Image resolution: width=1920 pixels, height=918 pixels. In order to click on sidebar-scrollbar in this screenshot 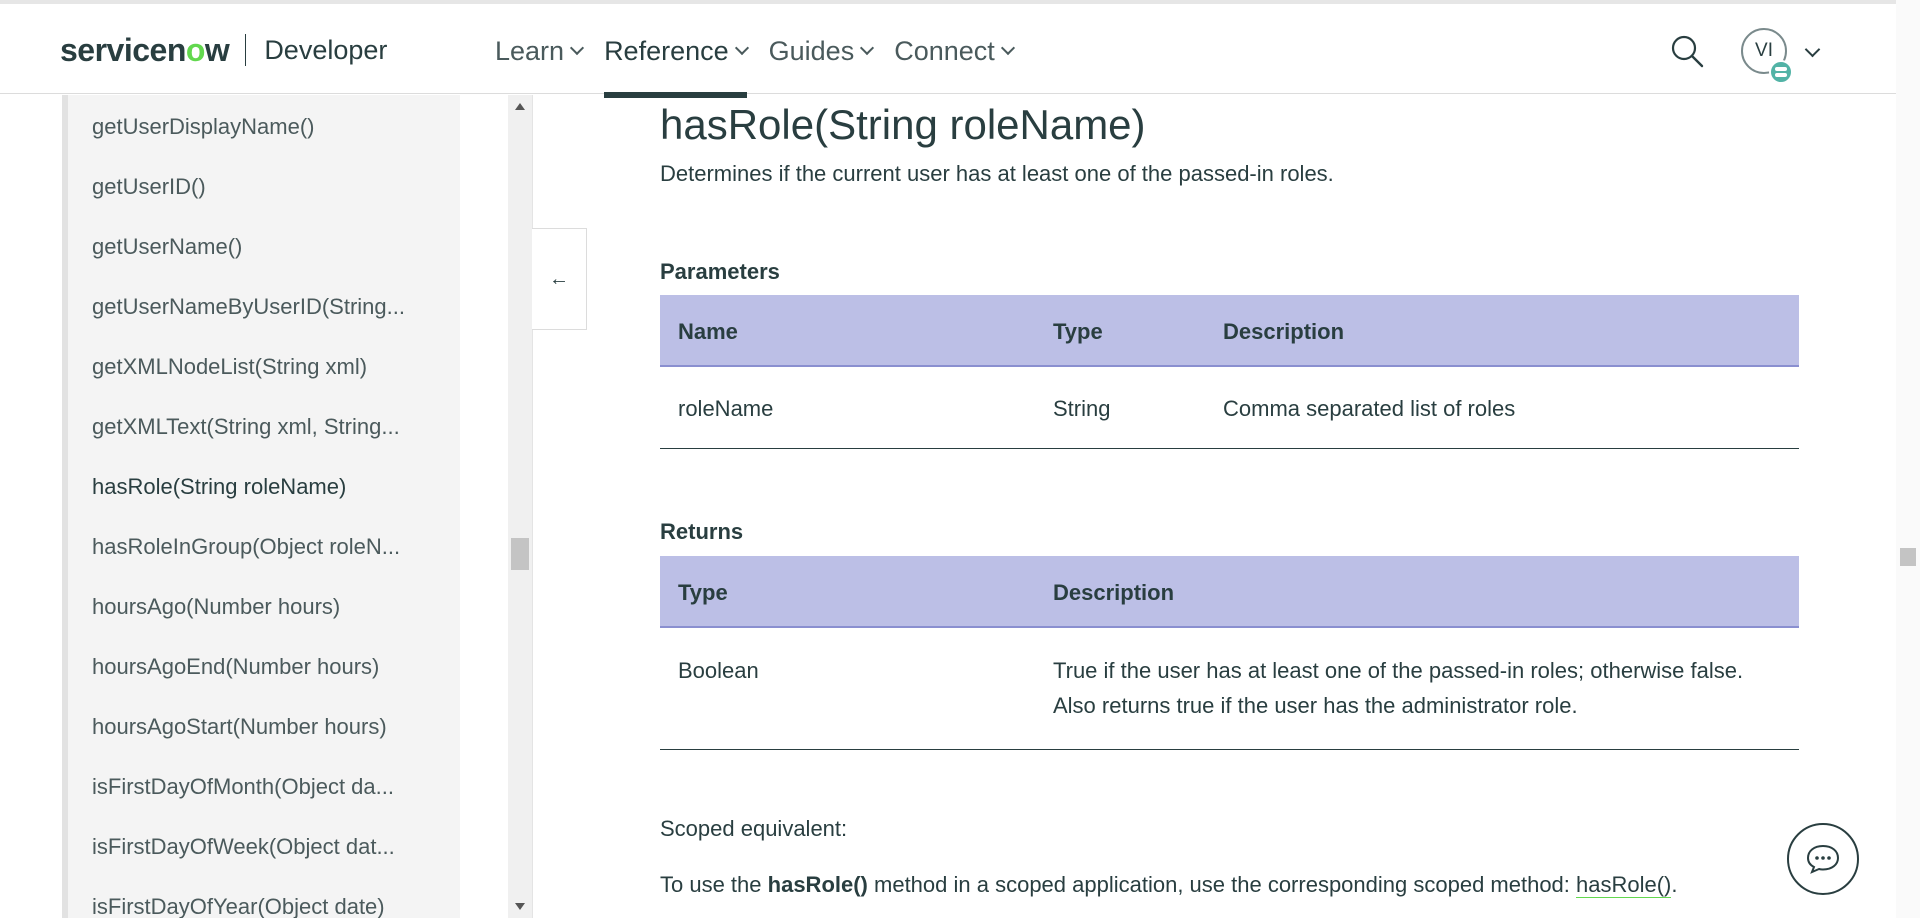, I will do `click(520, 506)`.